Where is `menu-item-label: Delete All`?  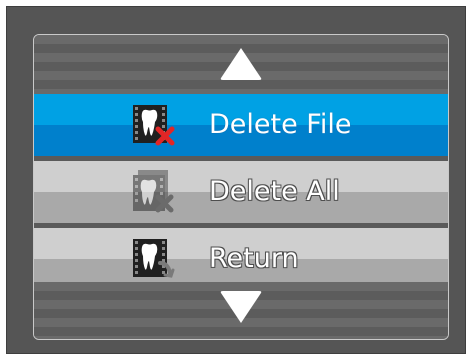 menu-item-label: Delete All is located at coordinates (274, 191).